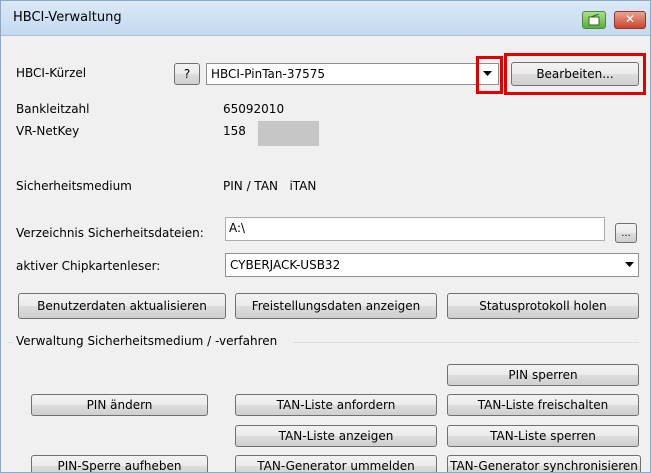 This screenshot has width=651, height=473. Describe the element at coordinates (336, 436) in the screenshot. I see `tan-list-show-button: TAN-Liste anzeigen` at that location.